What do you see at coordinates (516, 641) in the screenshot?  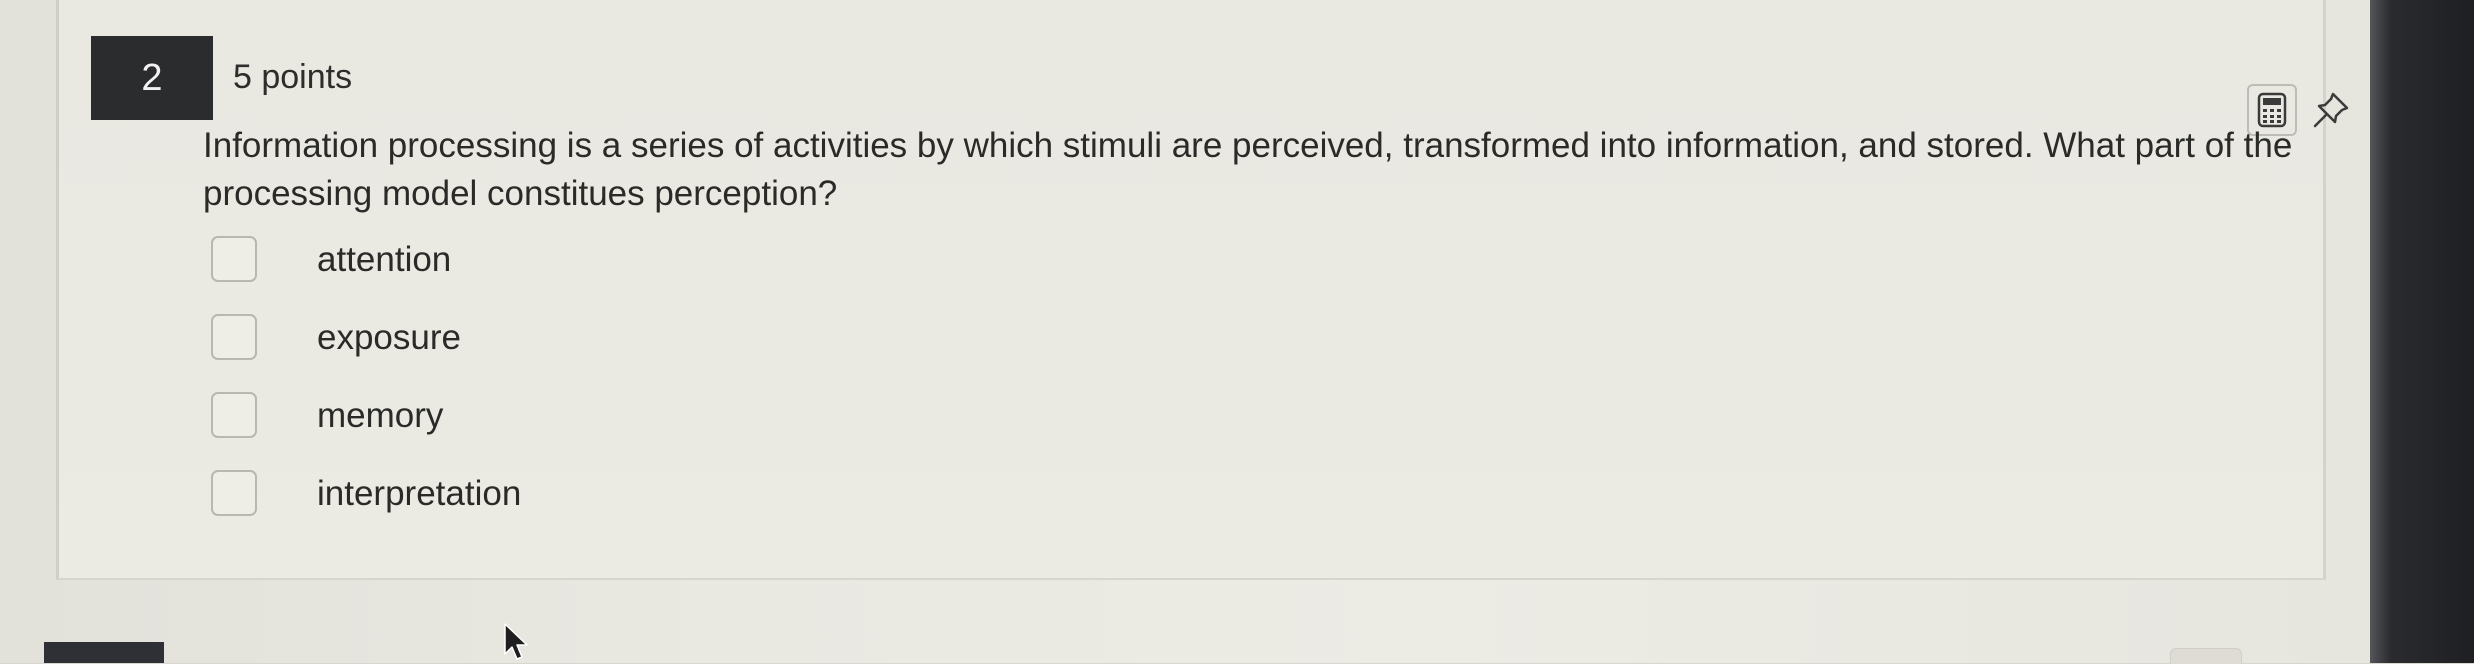 I see `mouse-cursor-icon` at bounding box center [516, 641].